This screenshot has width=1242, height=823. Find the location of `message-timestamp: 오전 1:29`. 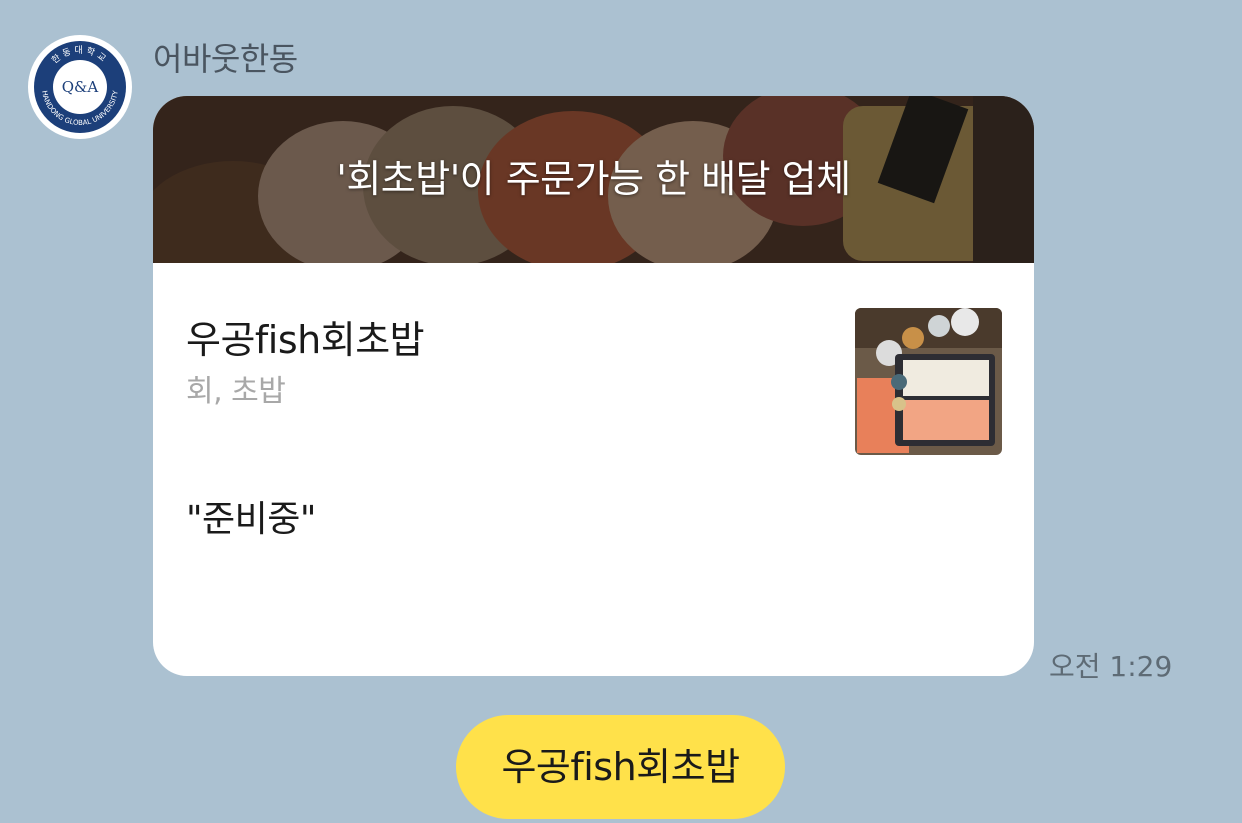

message-timestamp: 오전 1:29 is located at coordinates (1111, 666).